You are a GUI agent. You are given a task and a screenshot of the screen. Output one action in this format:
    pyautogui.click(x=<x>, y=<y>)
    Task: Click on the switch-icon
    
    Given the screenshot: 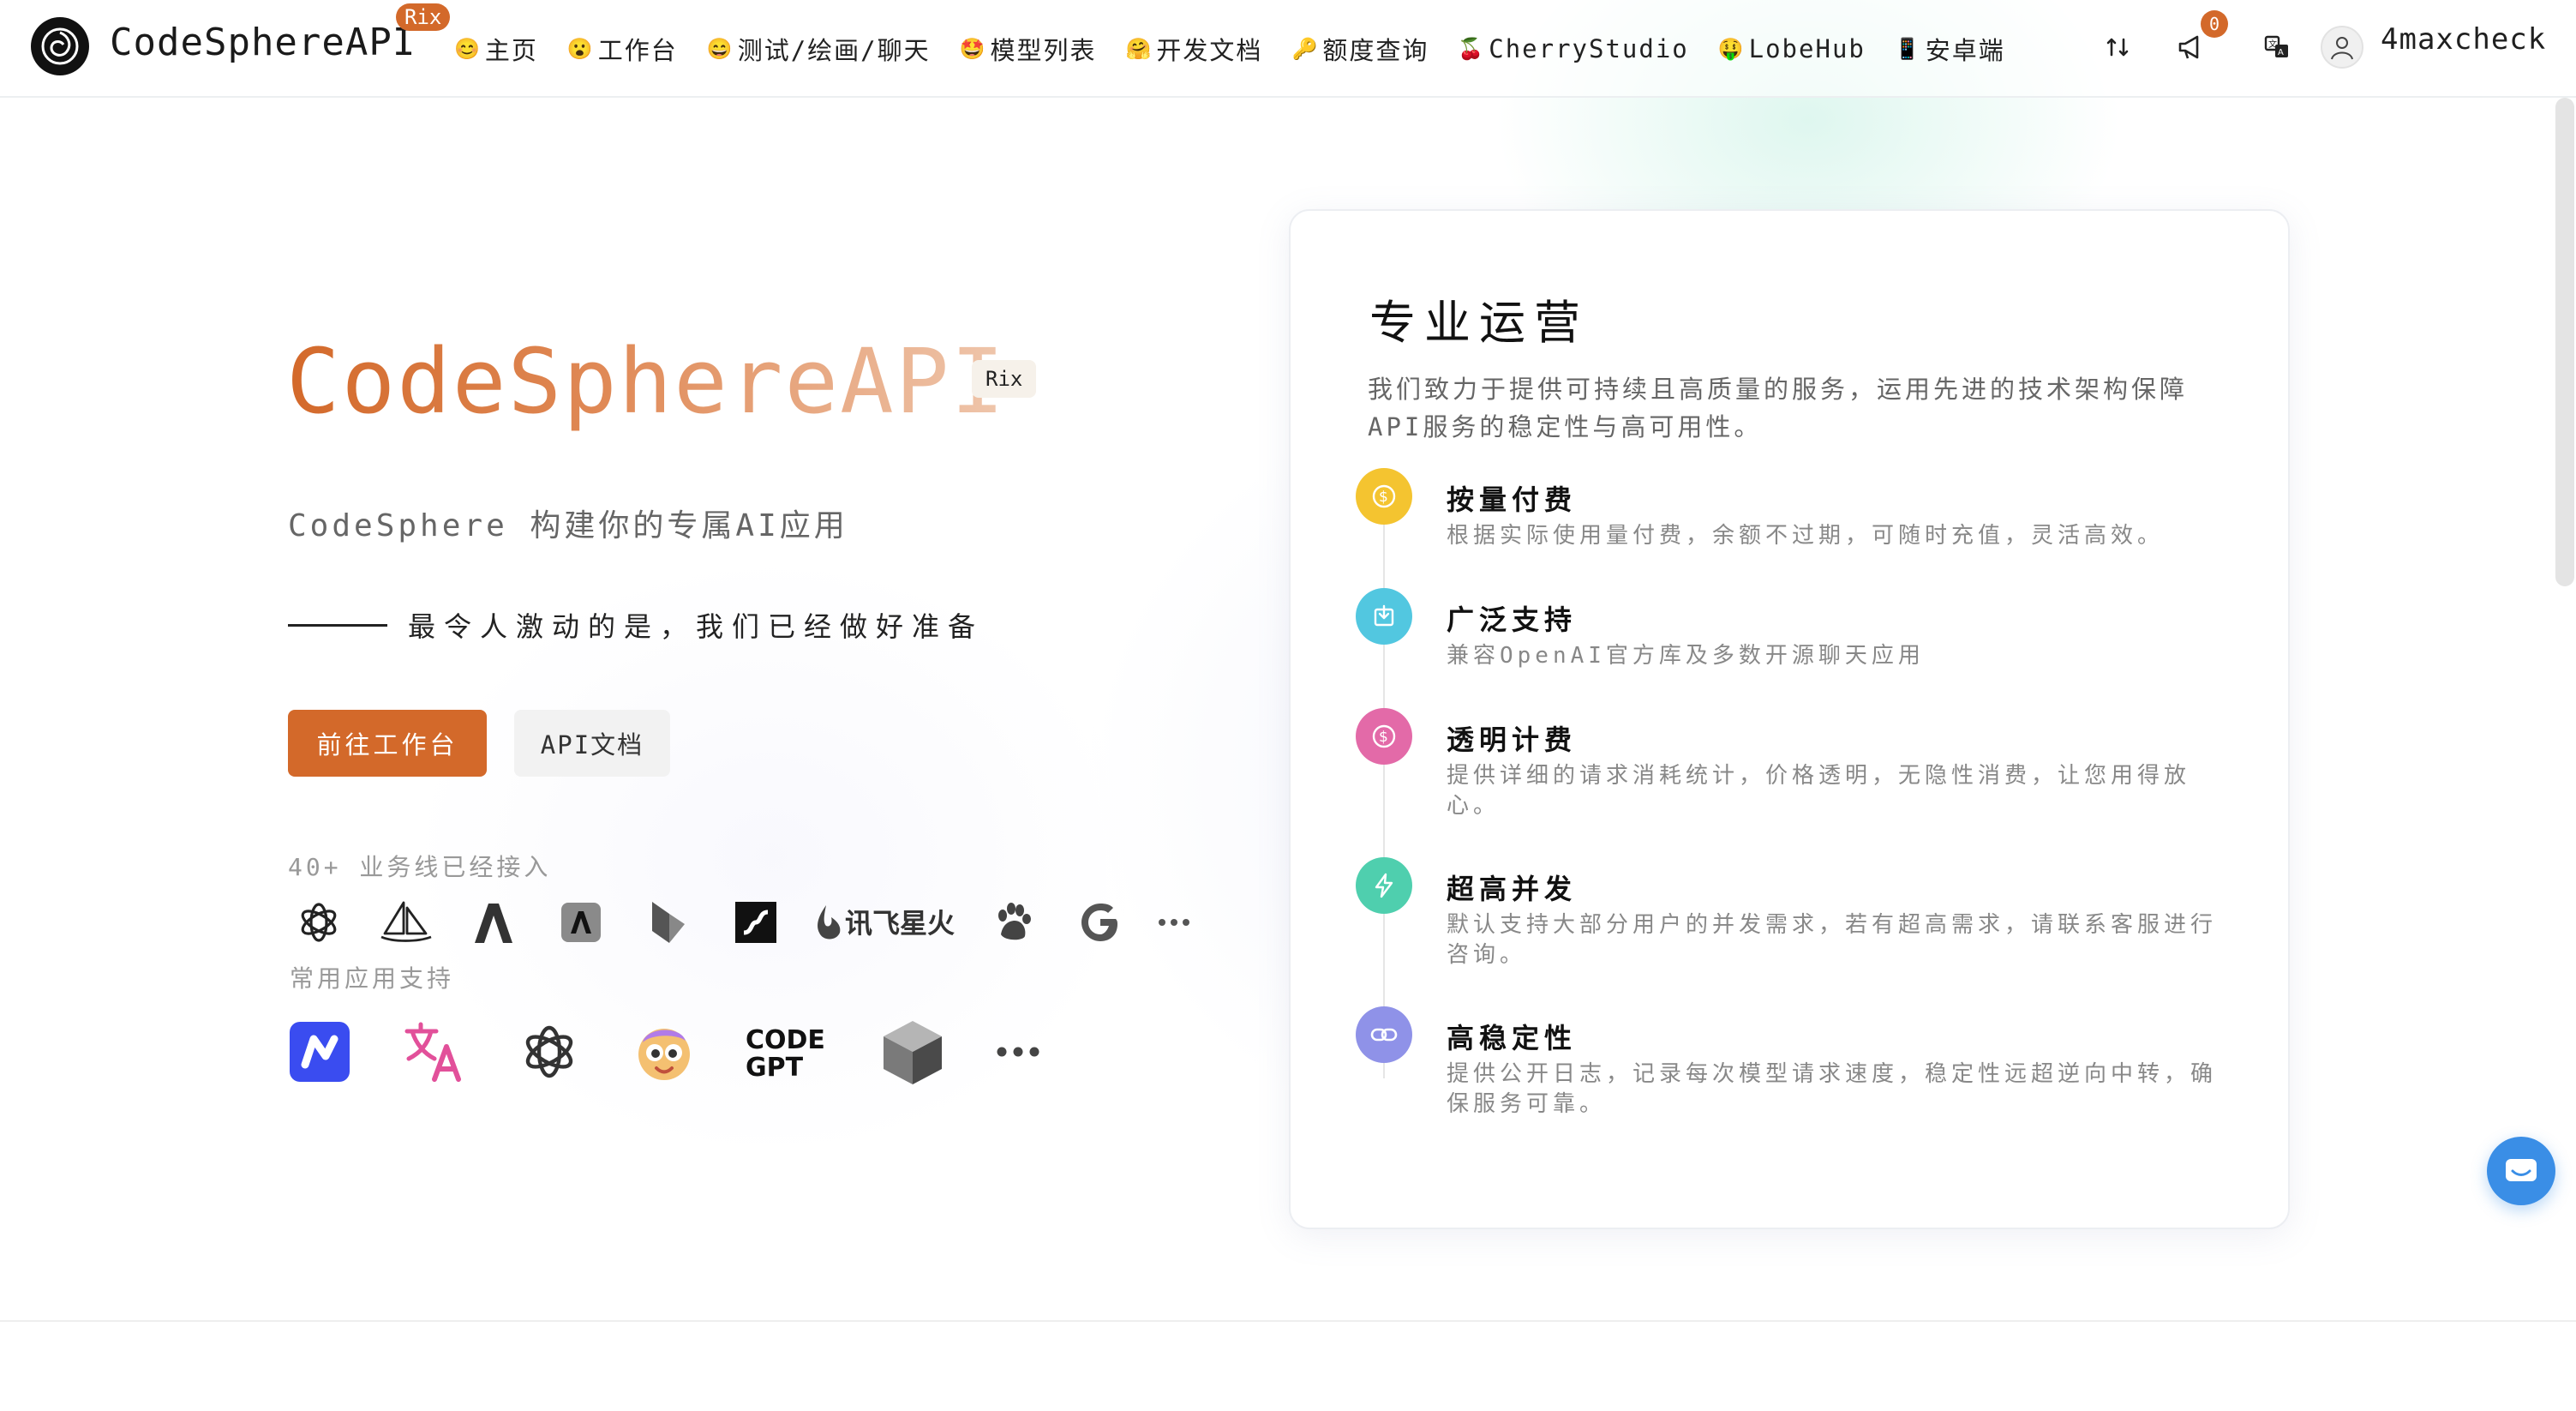 What is the action you would take?
    pyautogui.click(x=2118, y=47)
    